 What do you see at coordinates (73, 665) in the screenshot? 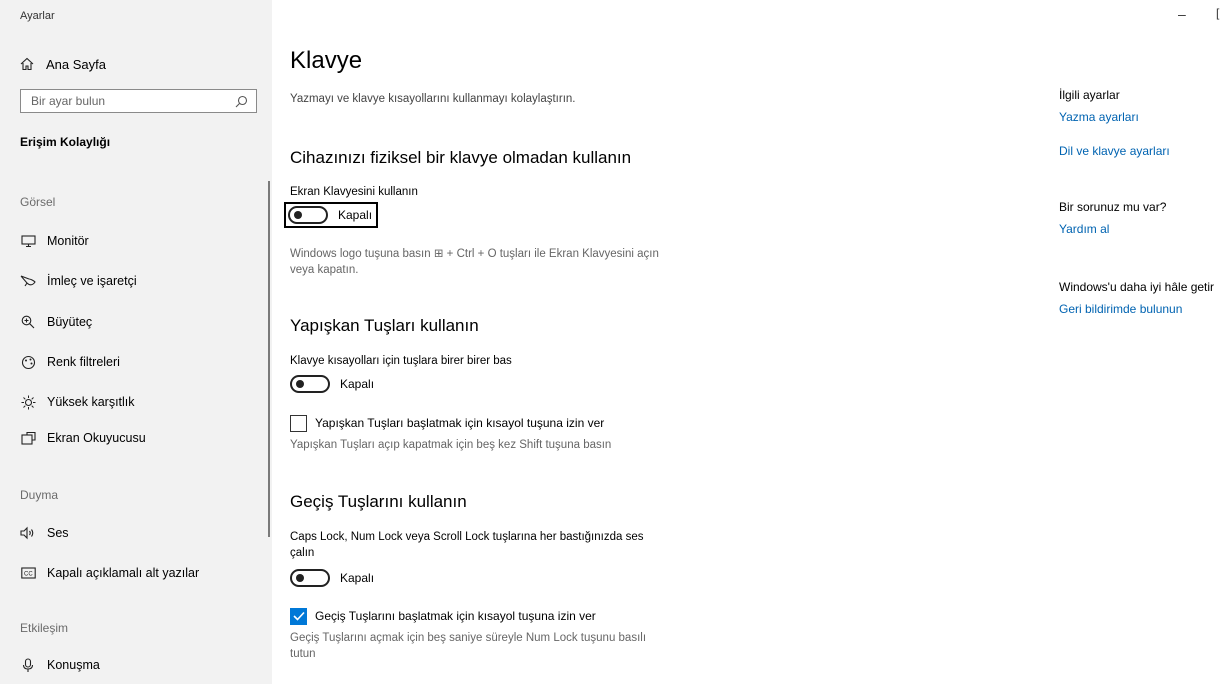
I see `sidebar-item-label: Konuşma` at bounding box center [73, 665].